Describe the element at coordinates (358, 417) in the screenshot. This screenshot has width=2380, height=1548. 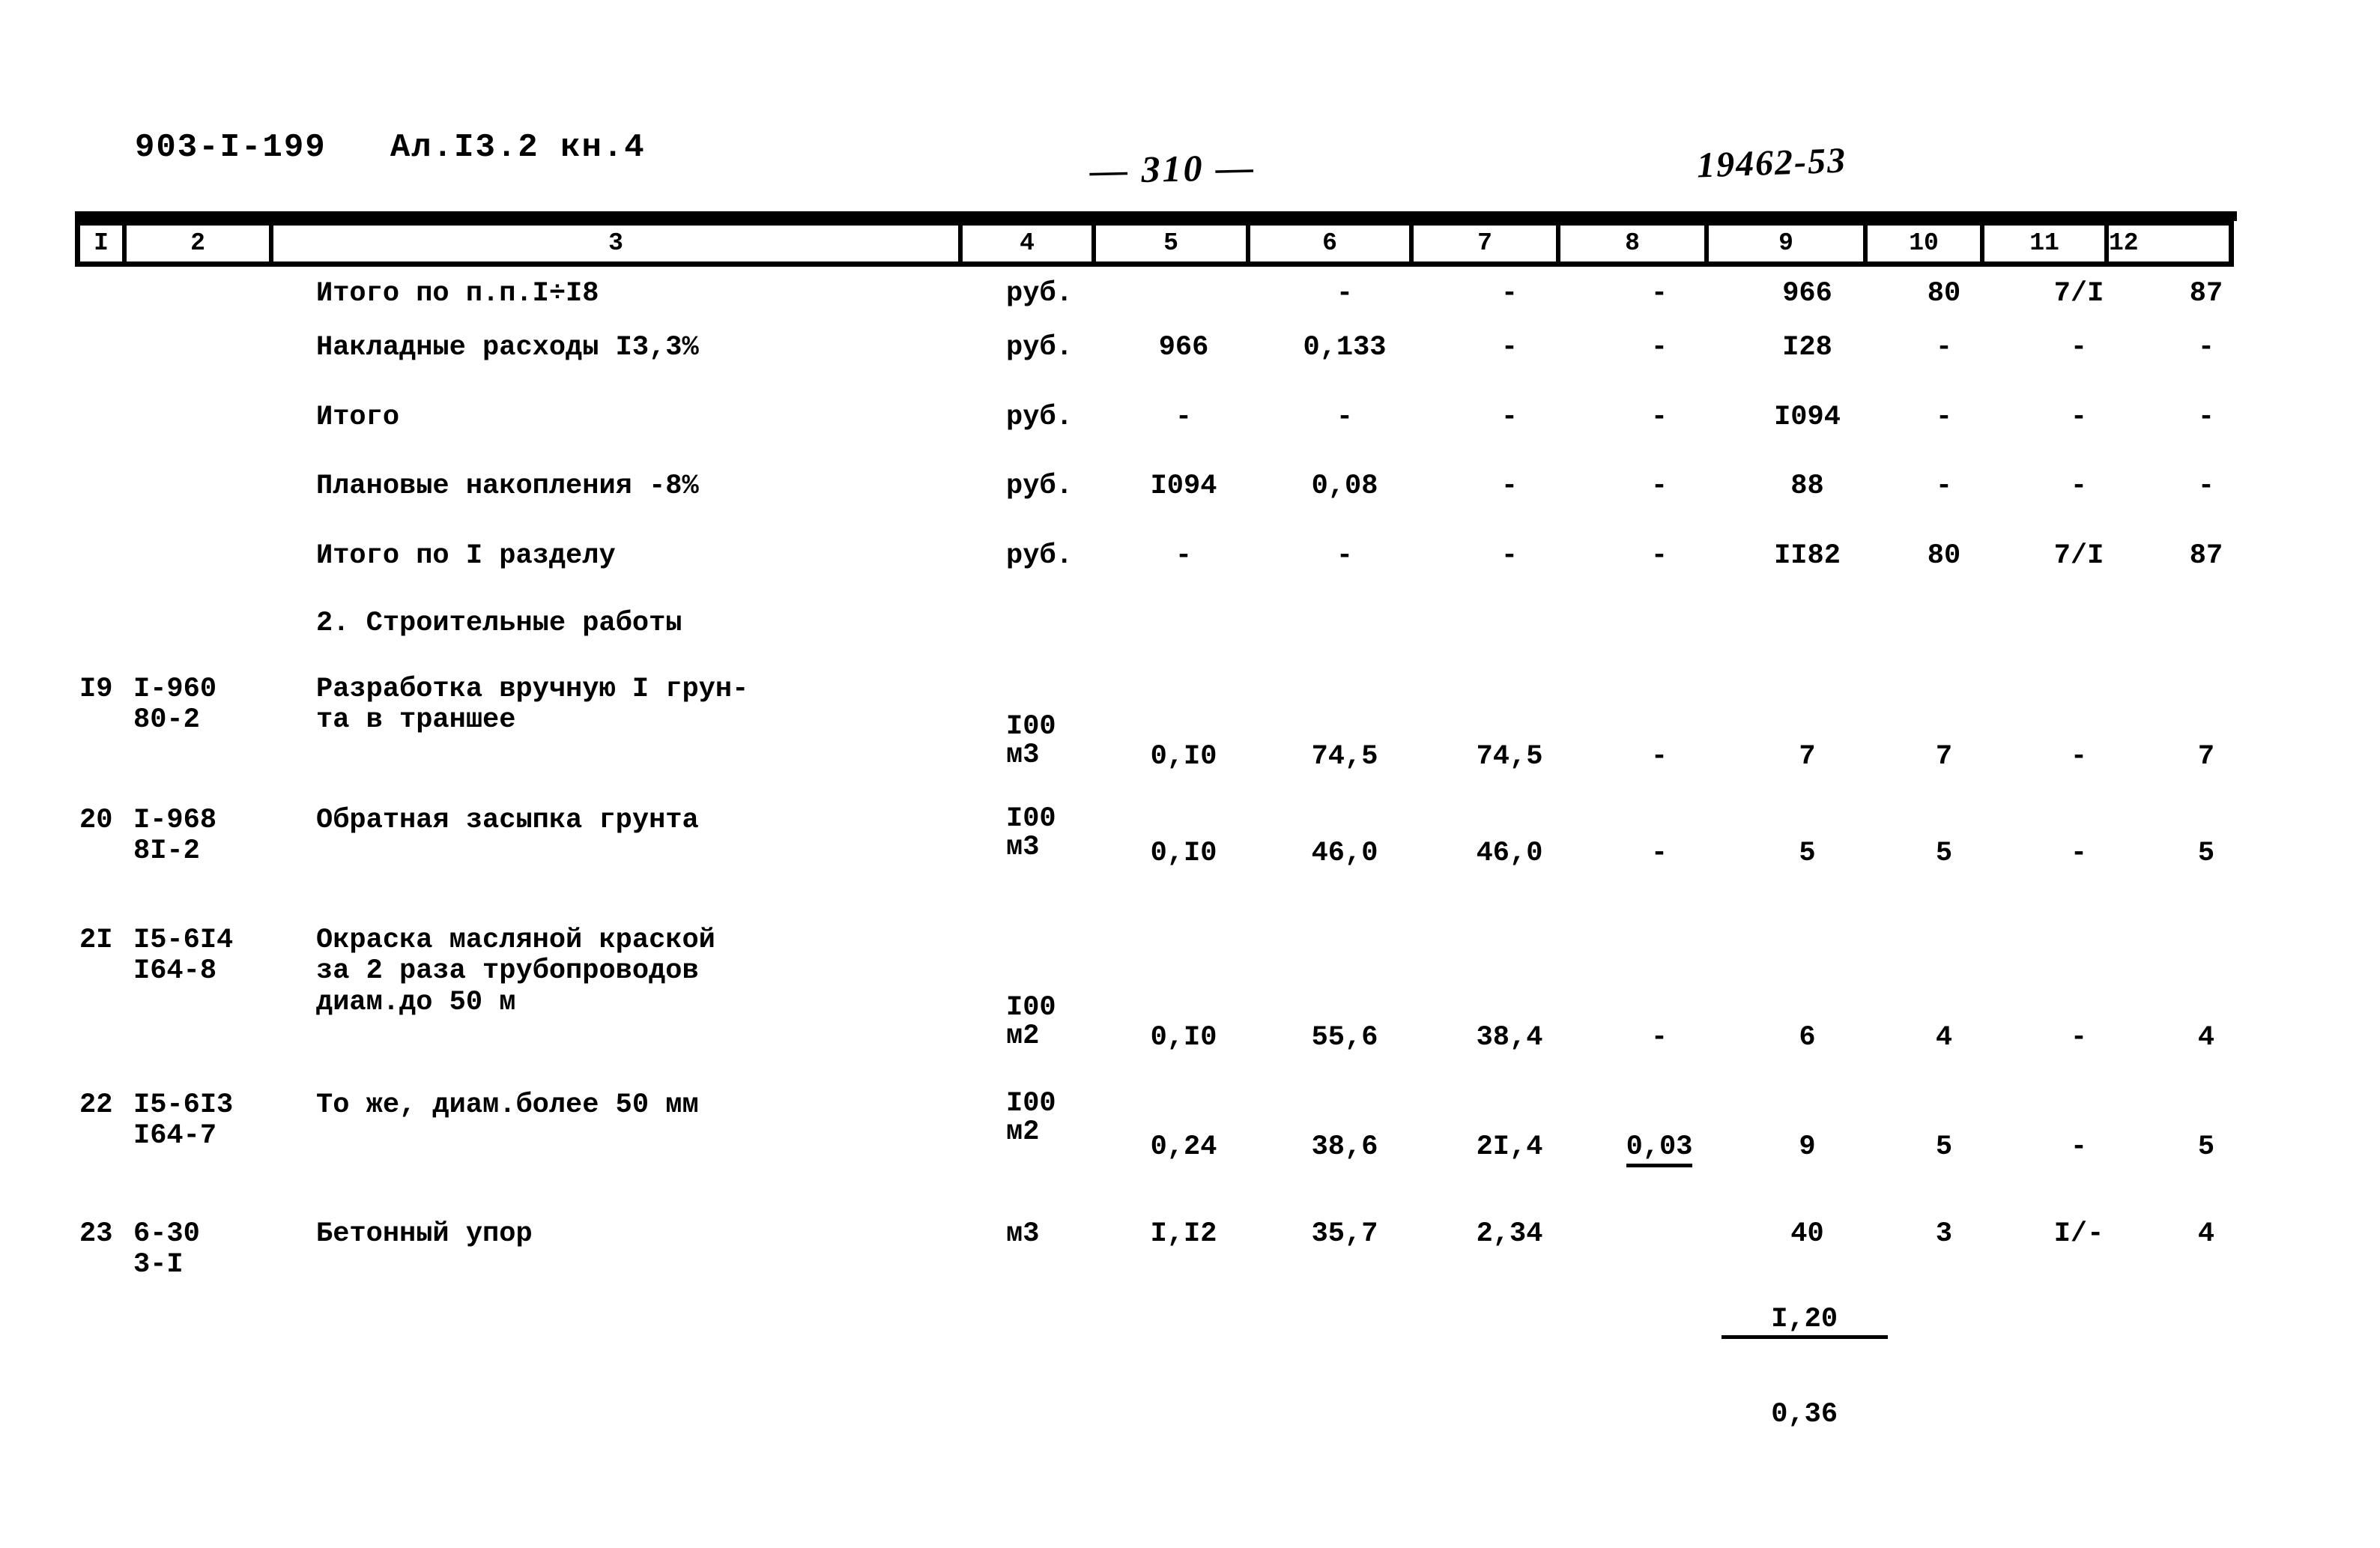
I see `work-description: Итого` at that location.